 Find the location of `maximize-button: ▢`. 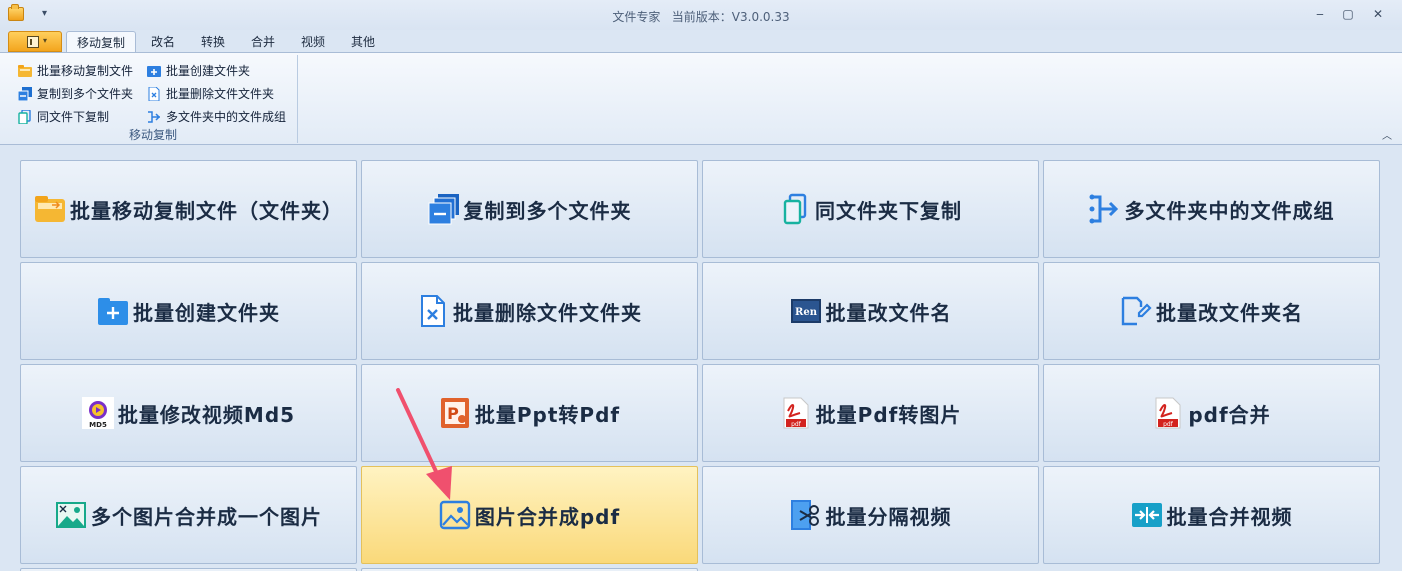

maximize-button: ▢ is located at coordinates (1348, 14).